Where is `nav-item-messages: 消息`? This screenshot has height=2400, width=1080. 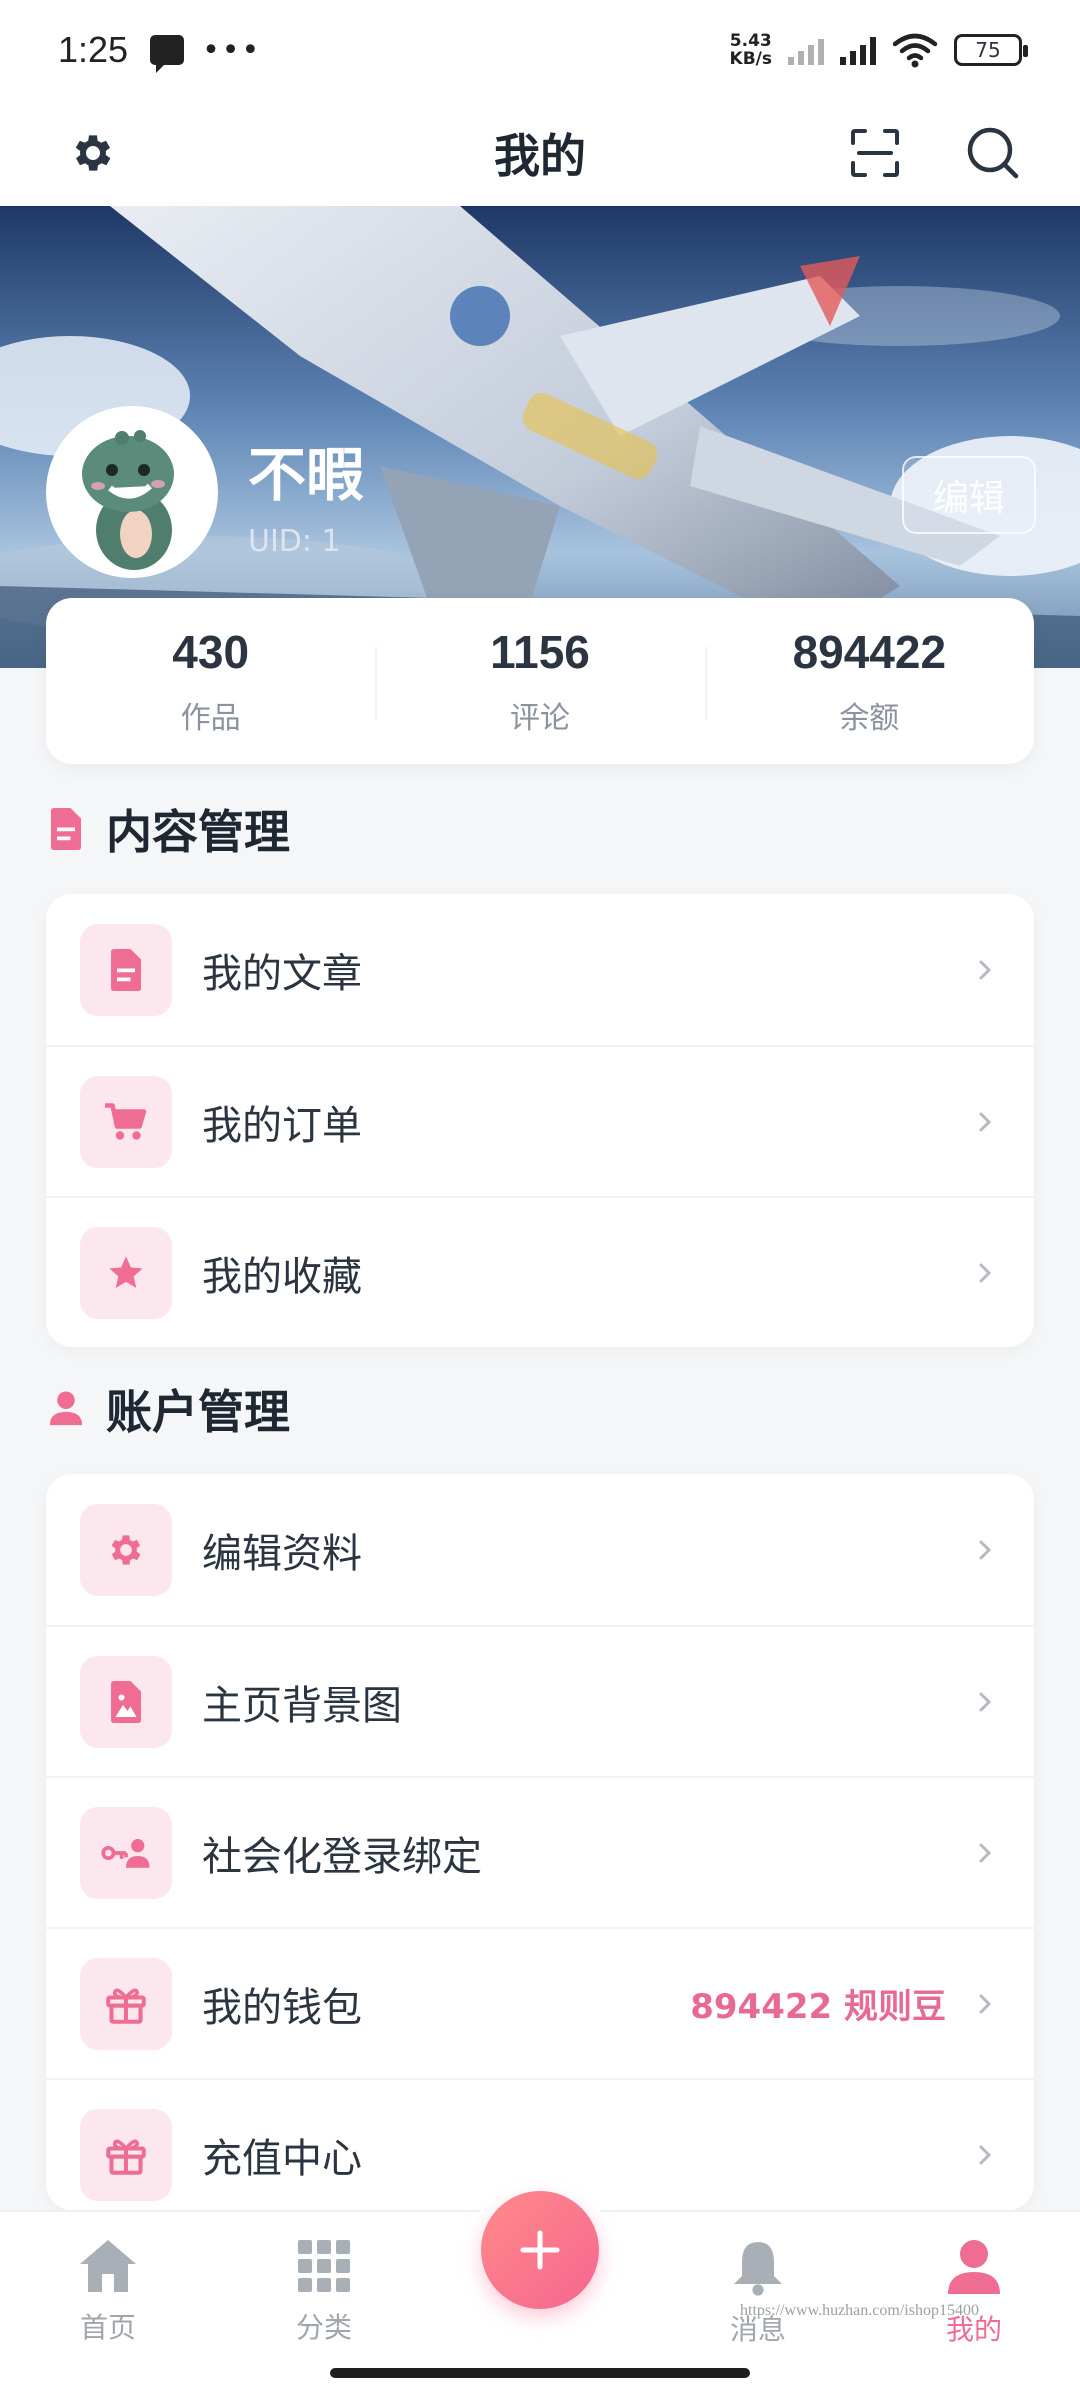 nav-item-messages: 消息 is located at coordinates (758, 2293).